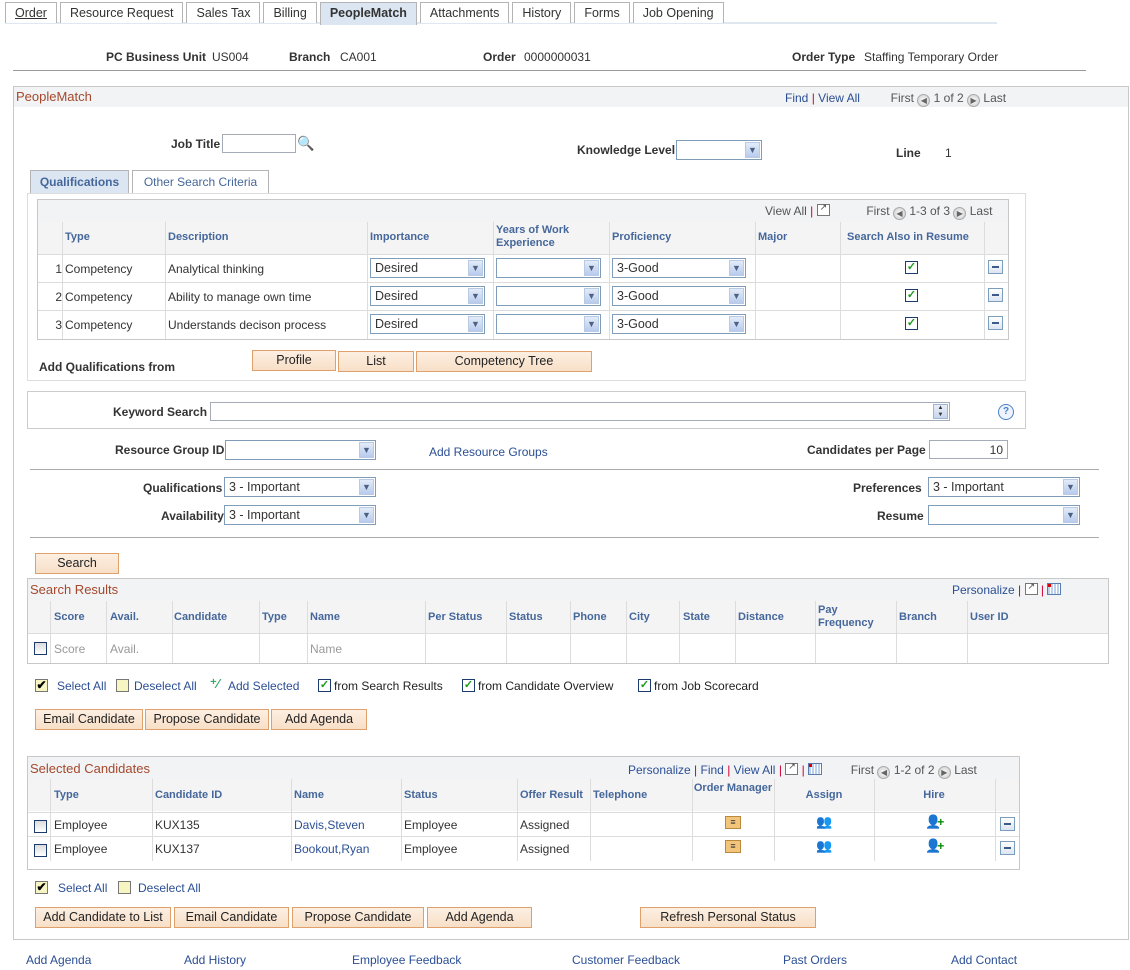 The image size is (1130, 970). What do you see at coordinates (215, 960) in the screenshot?
I see `footer-add-history-link: Add History` at bounding box center [215, 960].